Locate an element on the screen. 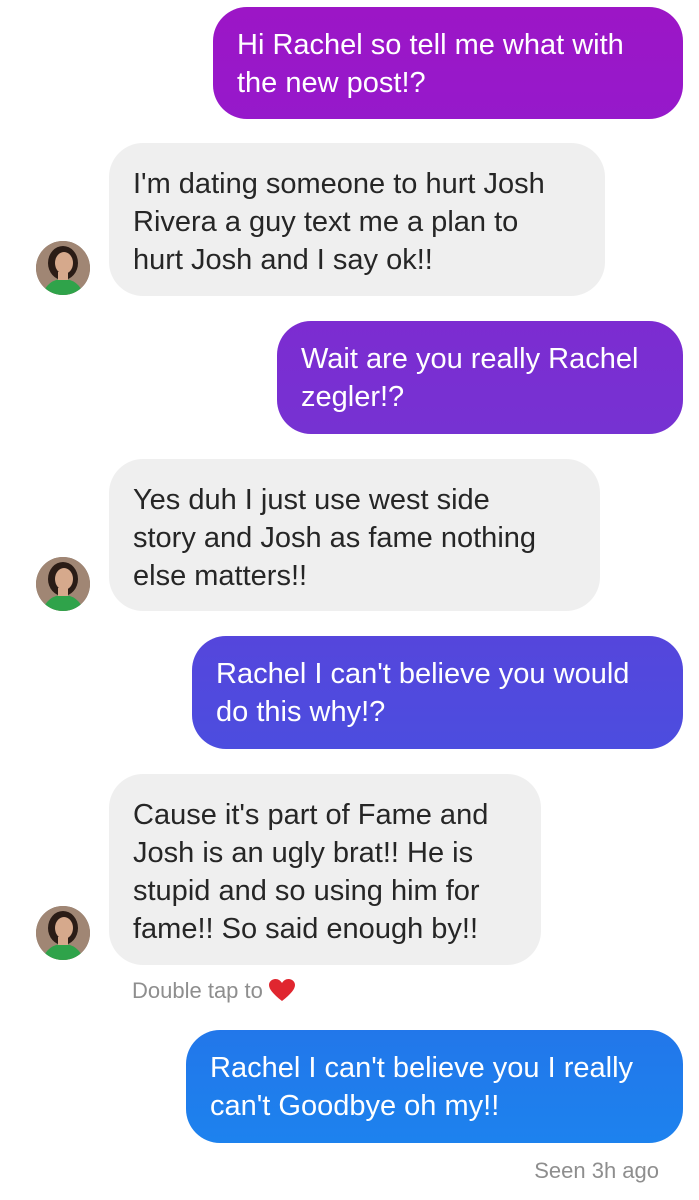 This screenshot has width=699, height=1200. double-tap-hint-text: Double tap to is located at coordinates (197, 990).